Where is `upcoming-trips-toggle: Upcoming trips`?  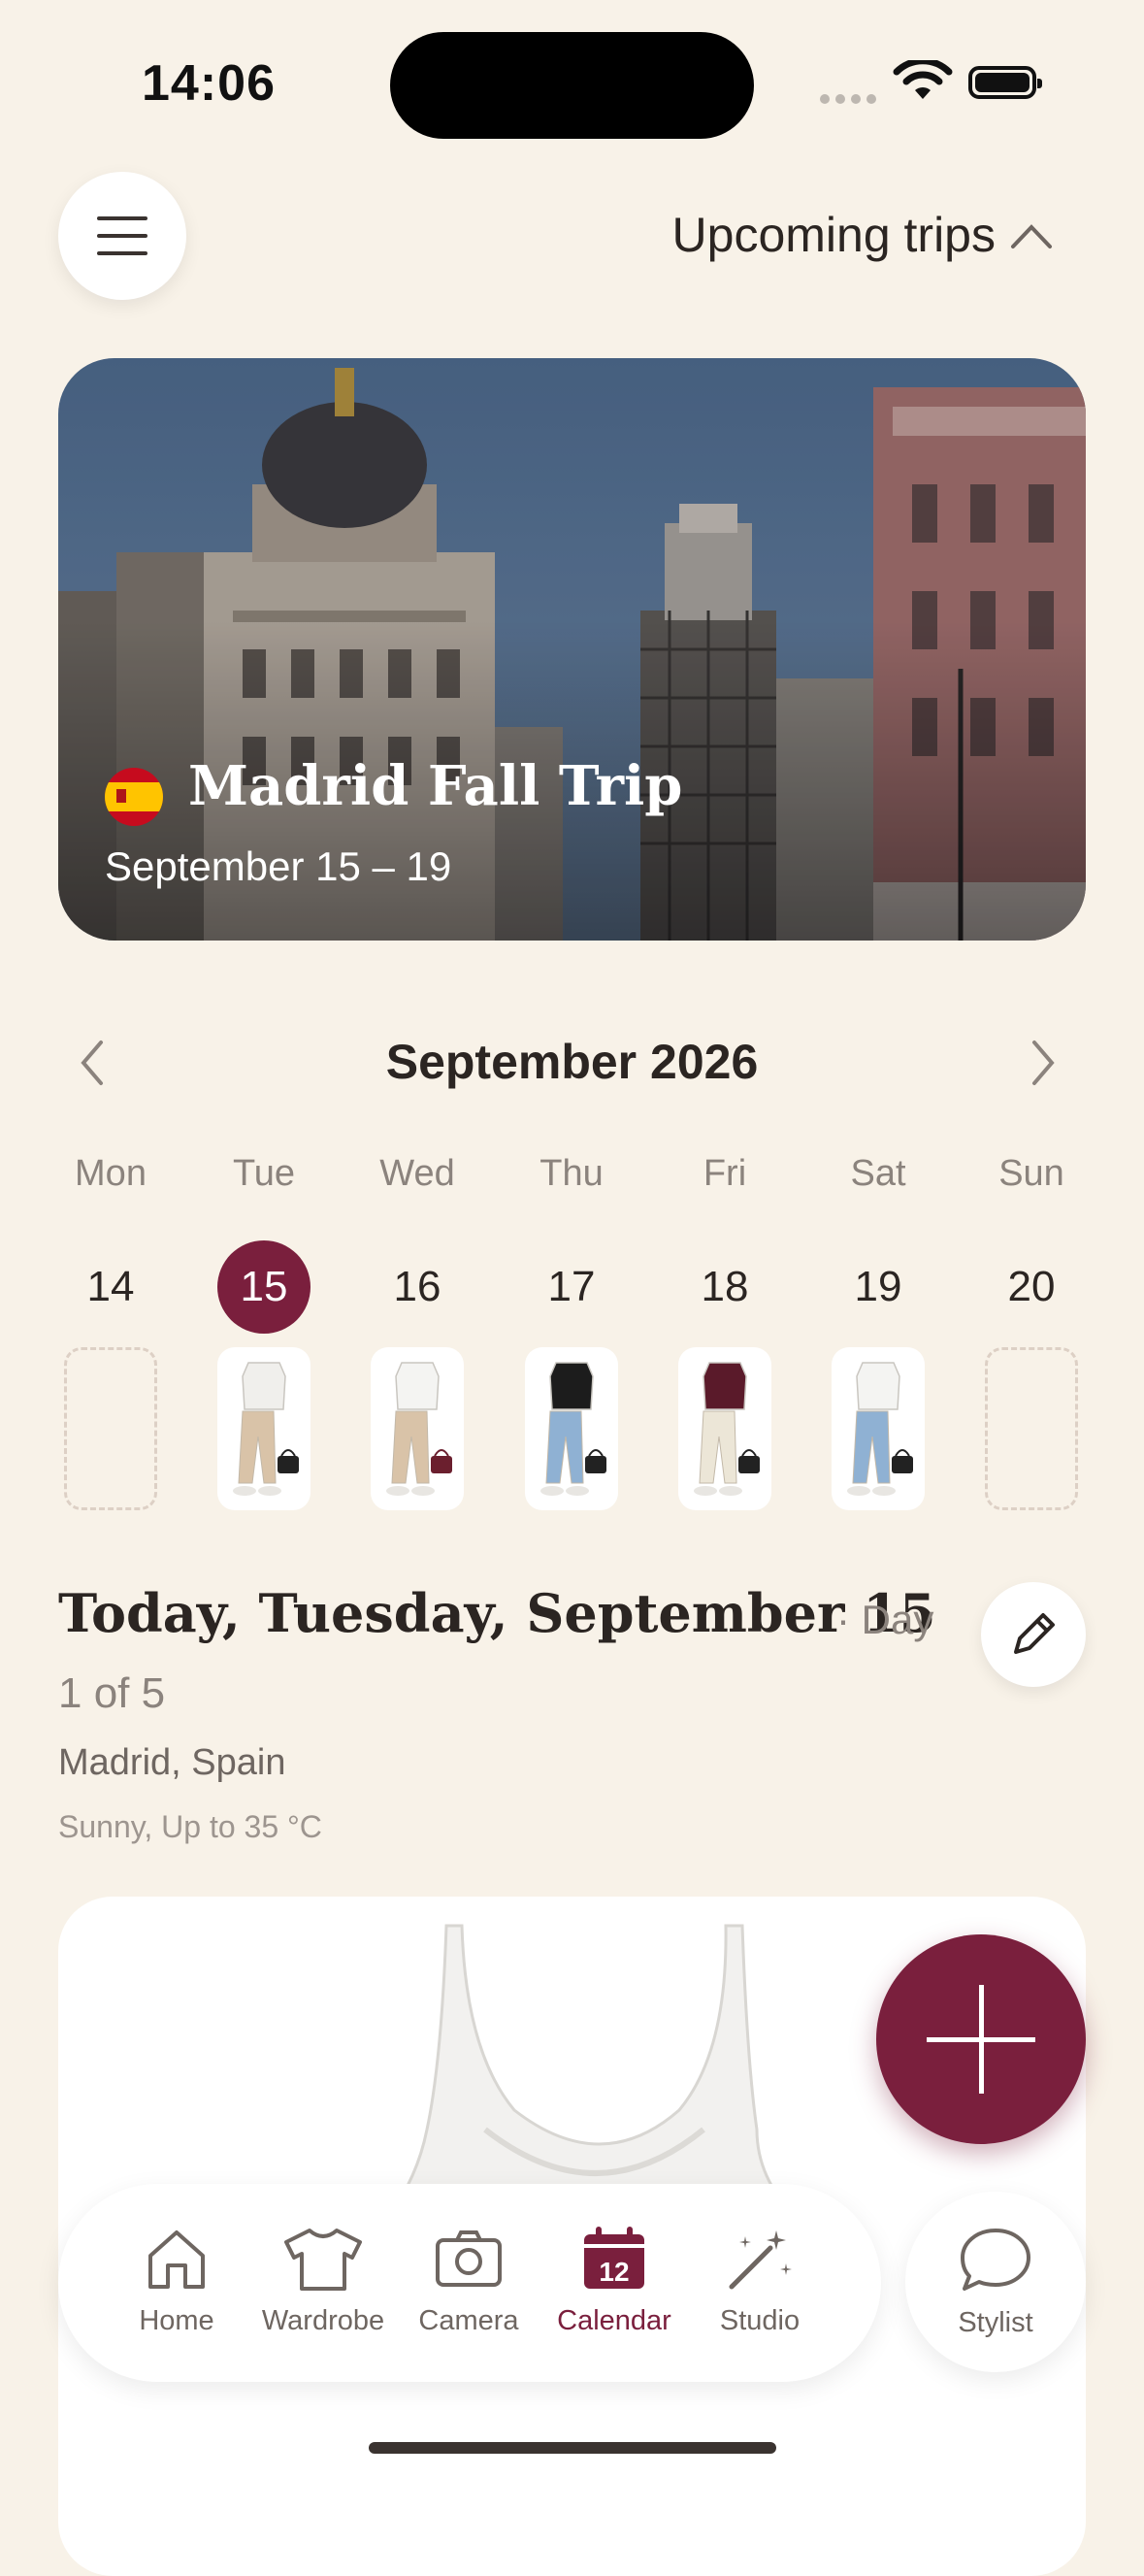 upcoming-trips-toggle: Upcoming trips is located at coordinates (834, 235).